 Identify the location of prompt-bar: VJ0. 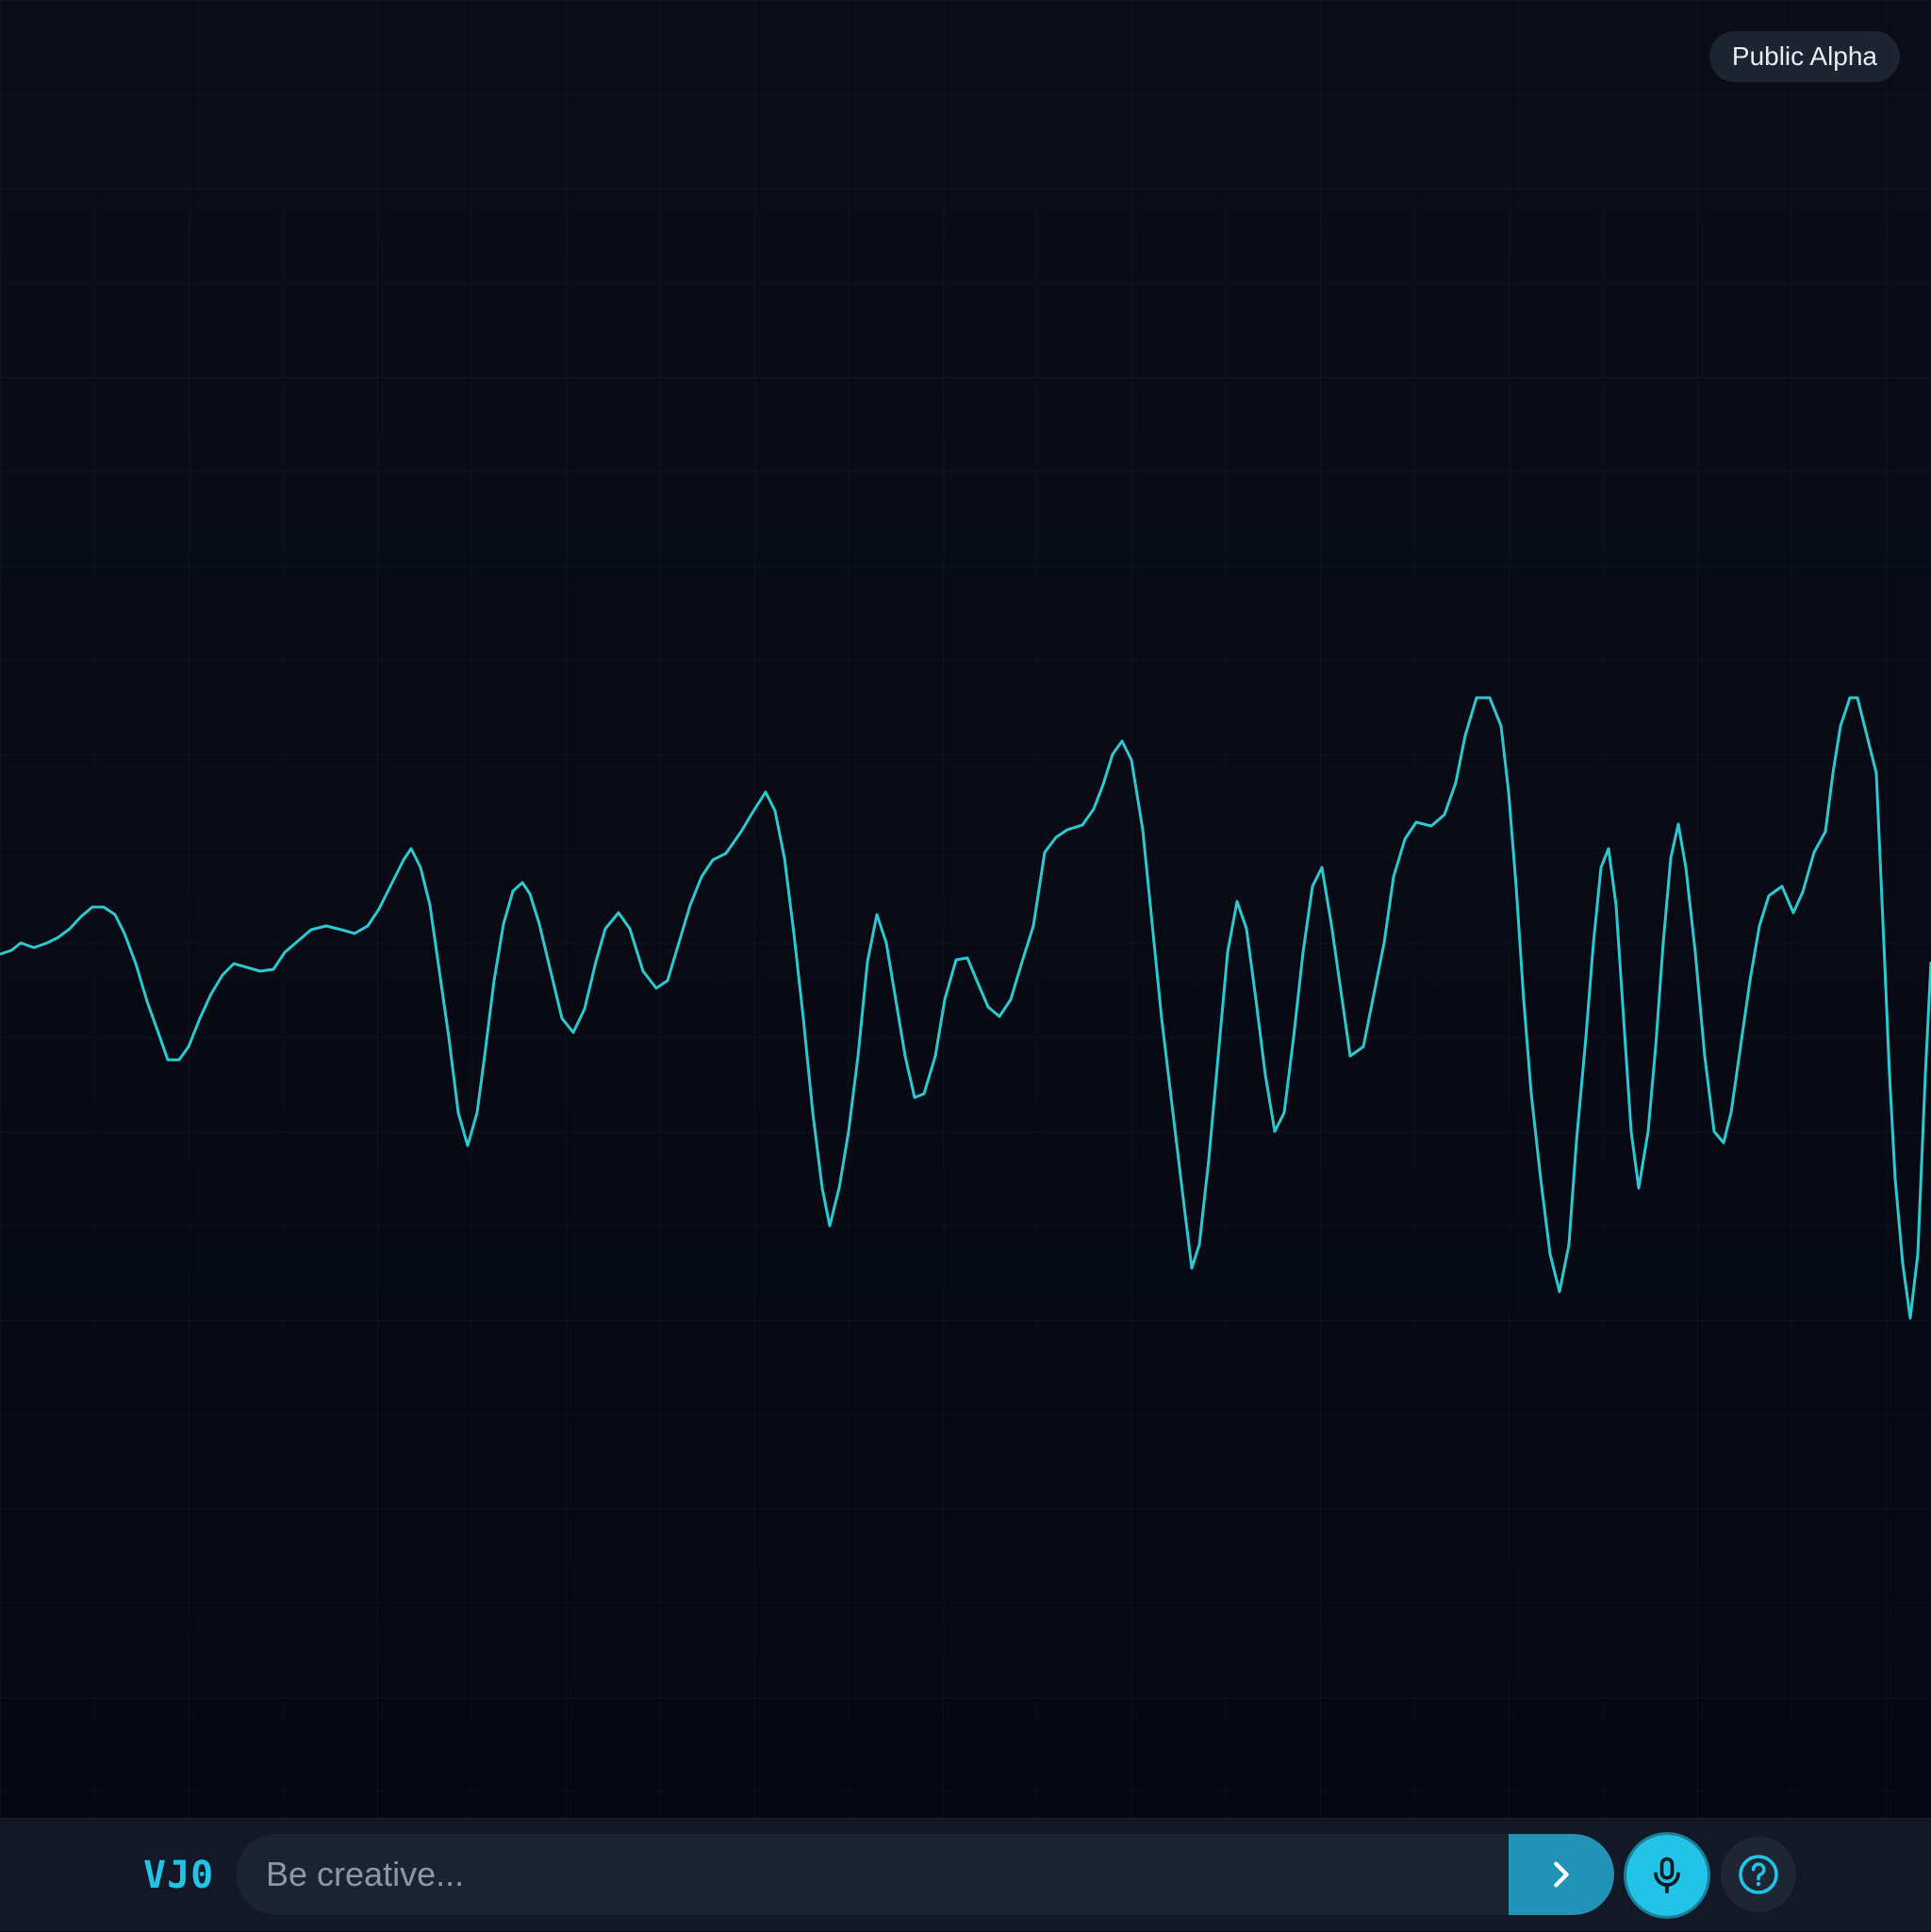
(965, 1874).